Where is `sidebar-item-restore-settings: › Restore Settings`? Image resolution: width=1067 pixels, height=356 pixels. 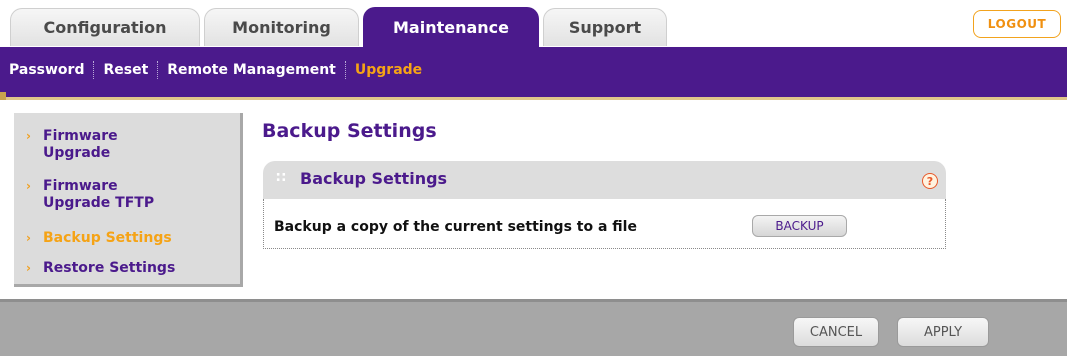 sidebar-item-restore-settings: › Restore Settings is located at coordinates (100, 268).